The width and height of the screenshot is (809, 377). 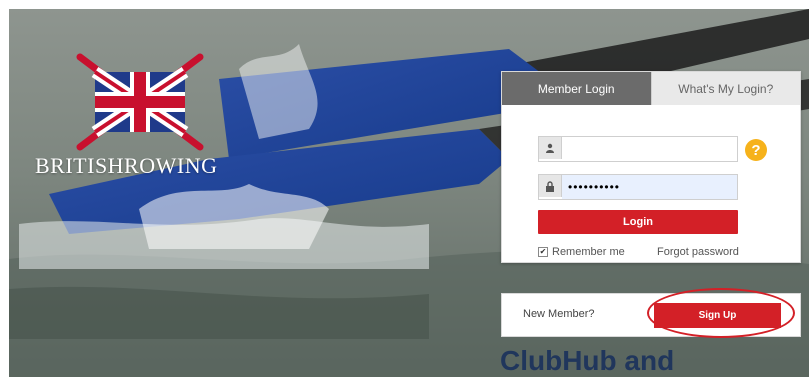 I want to click on username-field, so click(x=638, y=149).